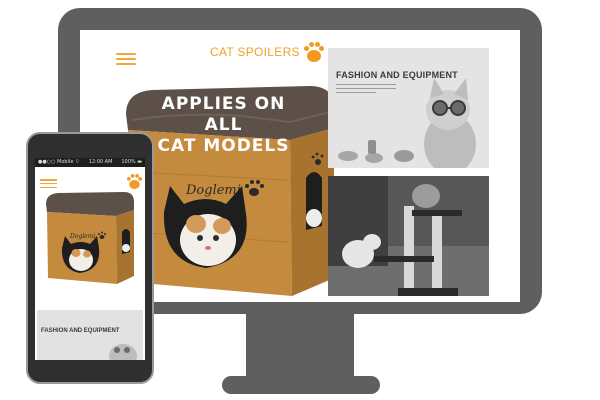 Image resolution: width=600 pixels, height=400 pixels. Describe the element at coordinates (59, 162) in the screenshot. I see `status-carrier: ●●○○ Mobile ⌔` at that location.